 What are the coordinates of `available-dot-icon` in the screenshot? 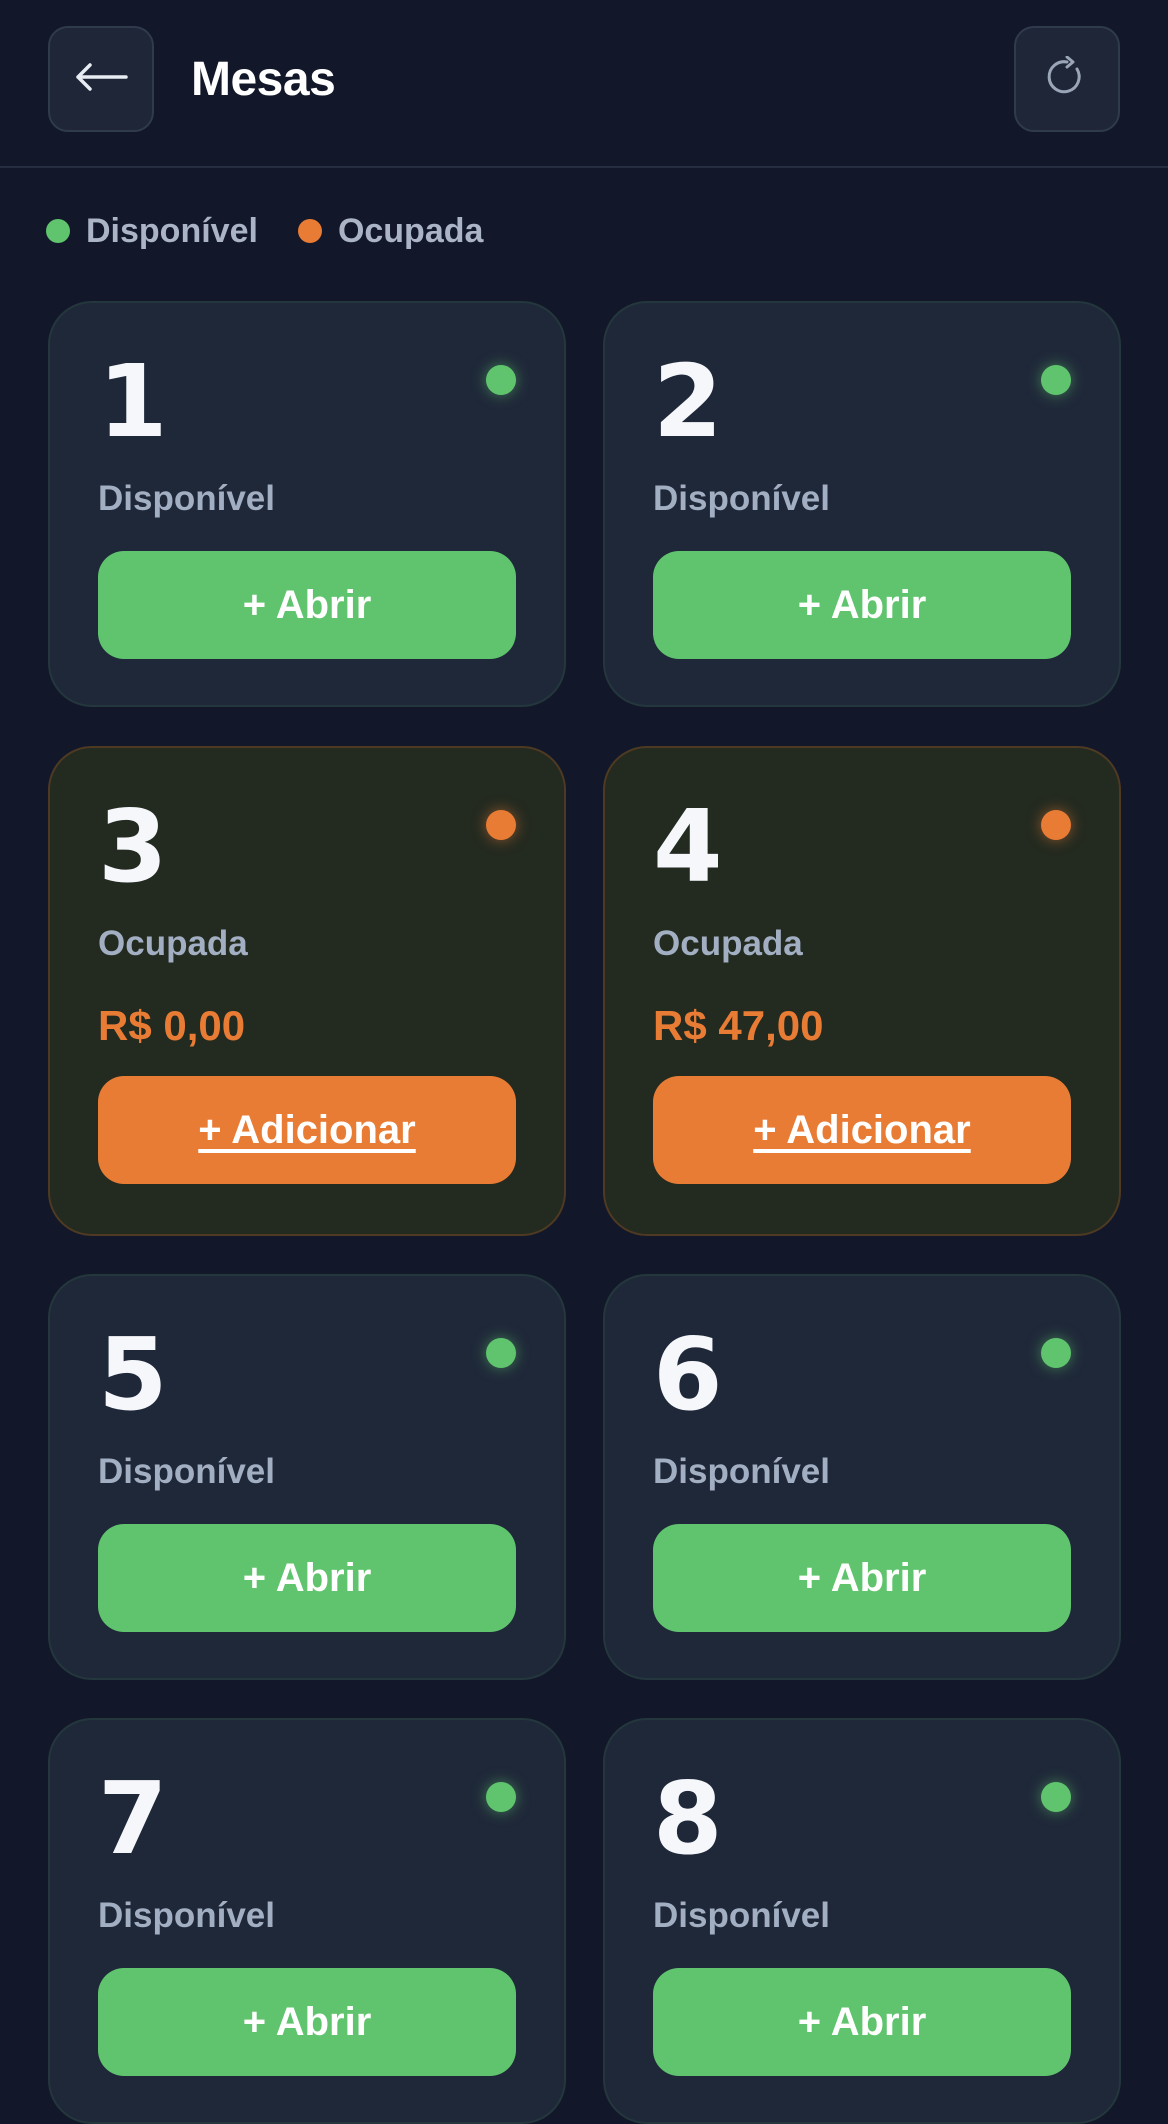 It's located at (58, 231).